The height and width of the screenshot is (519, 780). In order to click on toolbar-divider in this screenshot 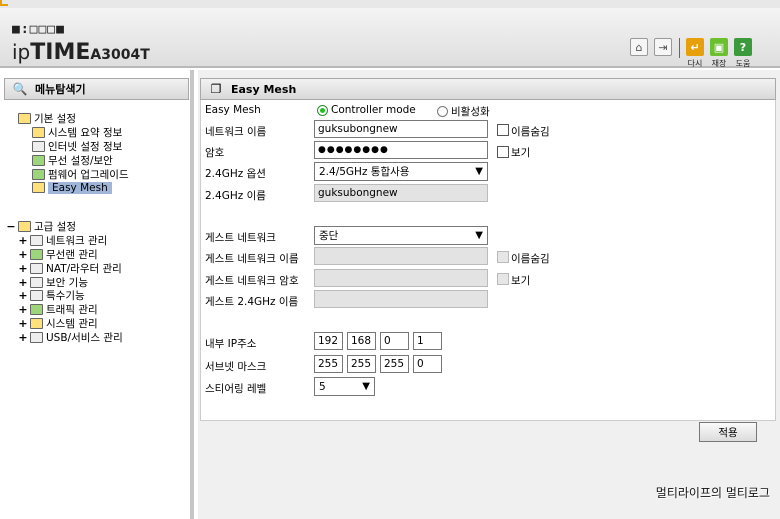, I will do `click(679, 48)`.